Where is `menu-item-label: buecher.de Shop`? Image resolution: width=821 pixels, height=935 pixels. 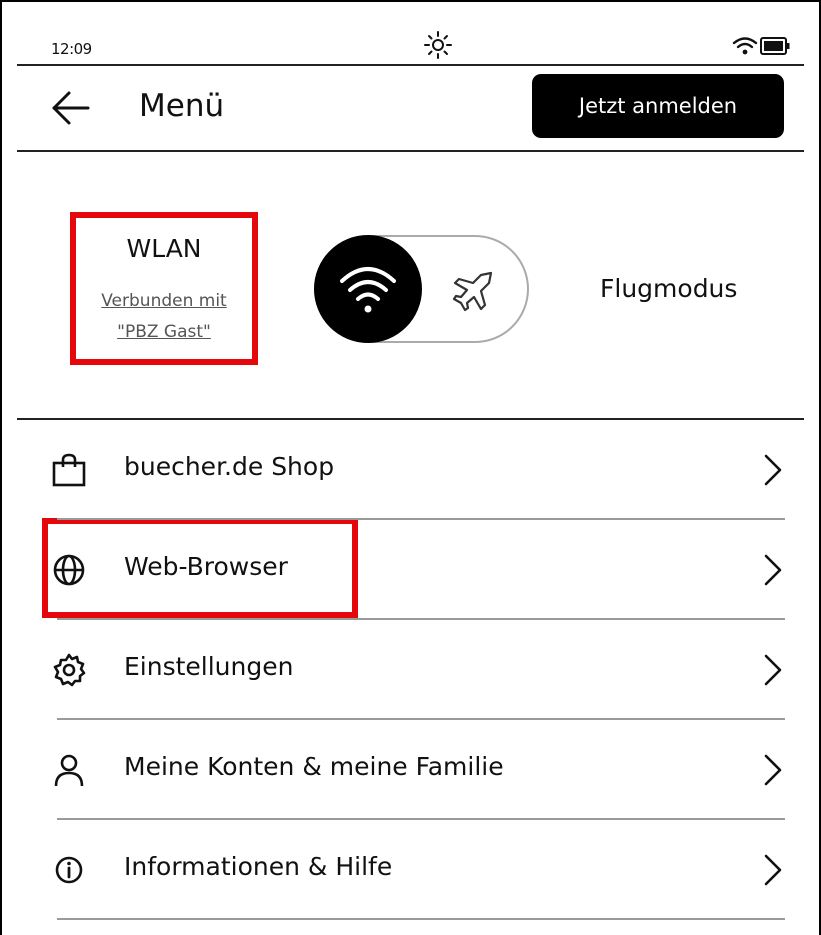 menu-item-label: buecher.de Shop is located at coordinates (229, 466).